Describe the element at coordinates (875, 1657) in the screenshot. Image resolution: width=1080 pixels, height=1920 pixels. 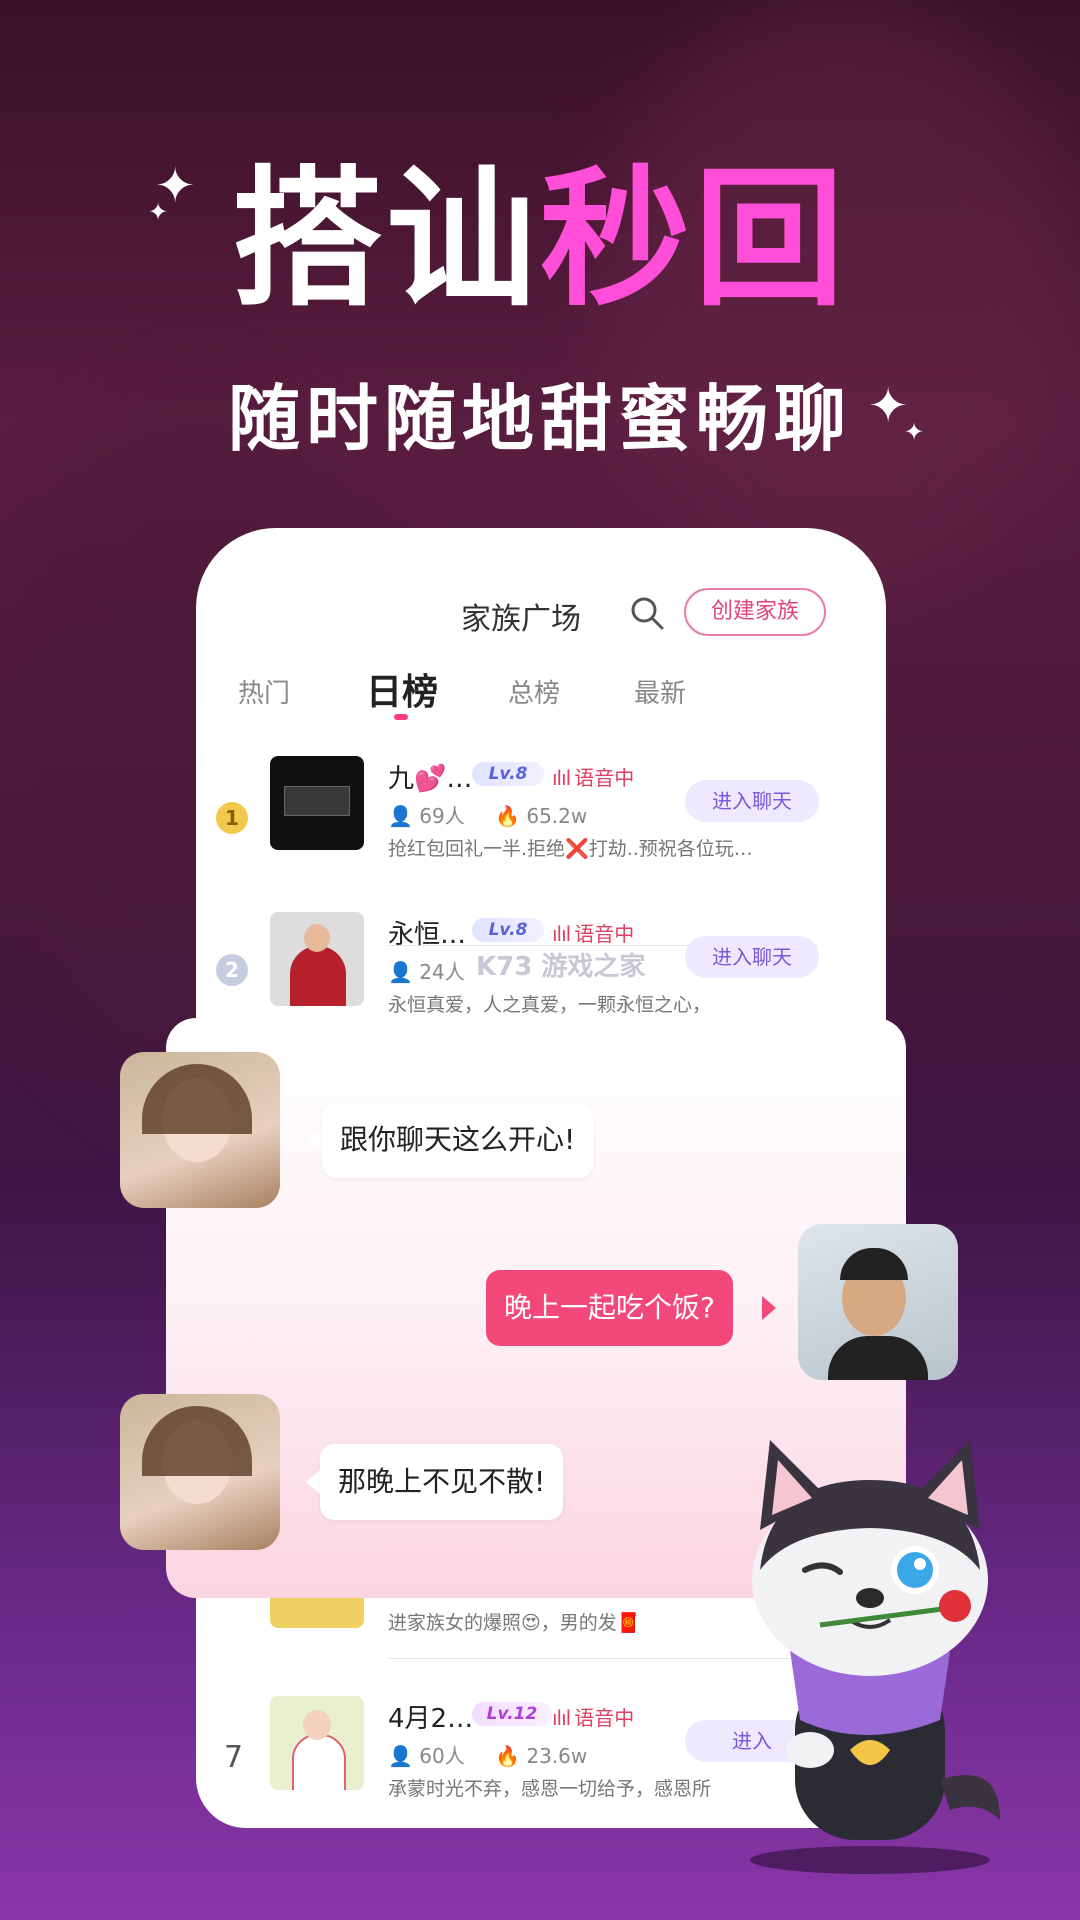
I see `husky-mascot-icon` at that location.